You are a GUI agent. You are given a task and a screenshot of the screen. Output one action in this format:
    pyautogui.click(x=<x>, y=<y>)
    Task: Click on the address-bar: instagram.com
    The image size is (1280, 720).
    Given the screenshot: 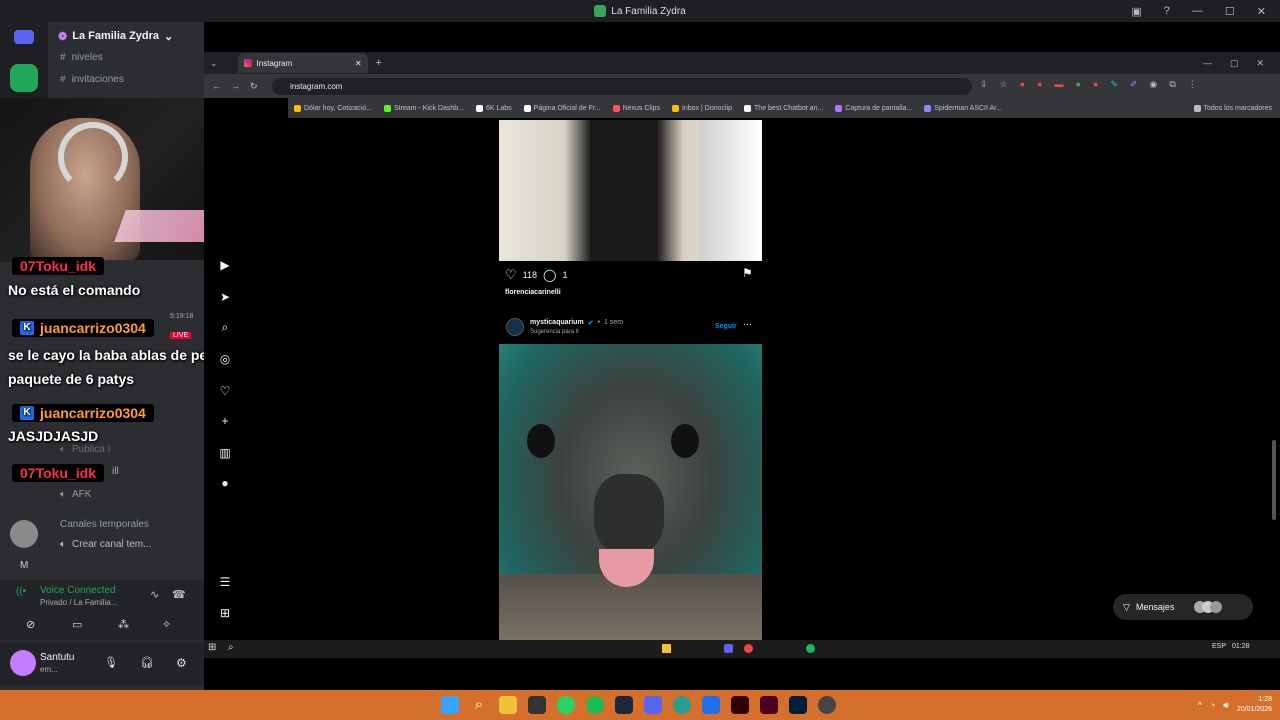 What is the action you would take?
    pyautogui.click(x=622, y=86)
    